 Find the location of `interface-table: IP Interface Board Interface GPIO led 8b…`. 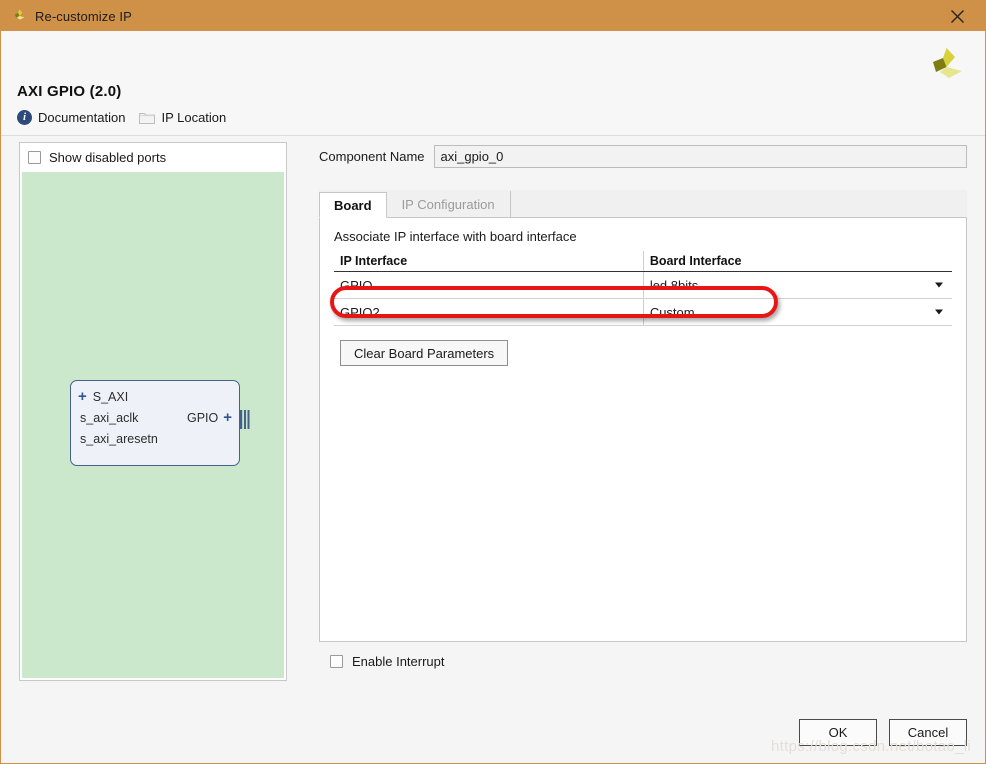

interface-table: IP Interface Board Interface GPIO led 8b… is located at coordinates (643, 288).